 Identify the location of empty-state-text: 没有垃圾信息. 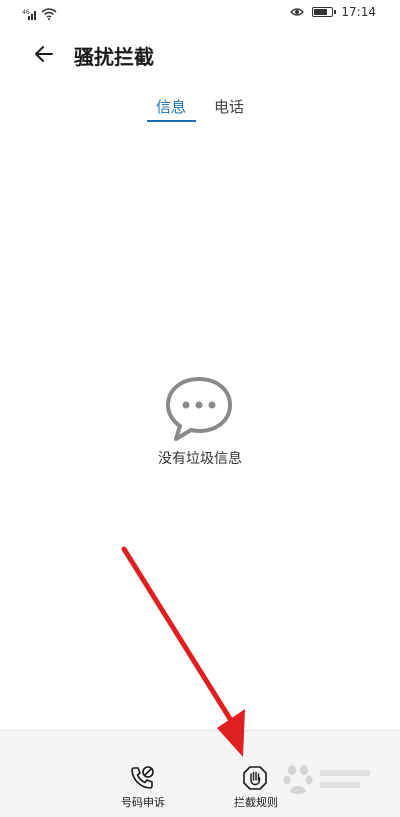
(200, 459).